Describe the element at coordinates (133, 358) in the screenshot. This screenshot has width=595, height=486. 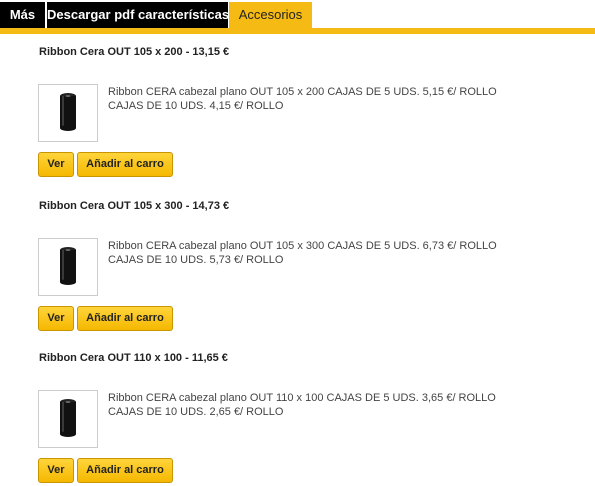
I see `product-title: Ribbon Cera OUT 110 x 100 - 11,65 €` at that location.